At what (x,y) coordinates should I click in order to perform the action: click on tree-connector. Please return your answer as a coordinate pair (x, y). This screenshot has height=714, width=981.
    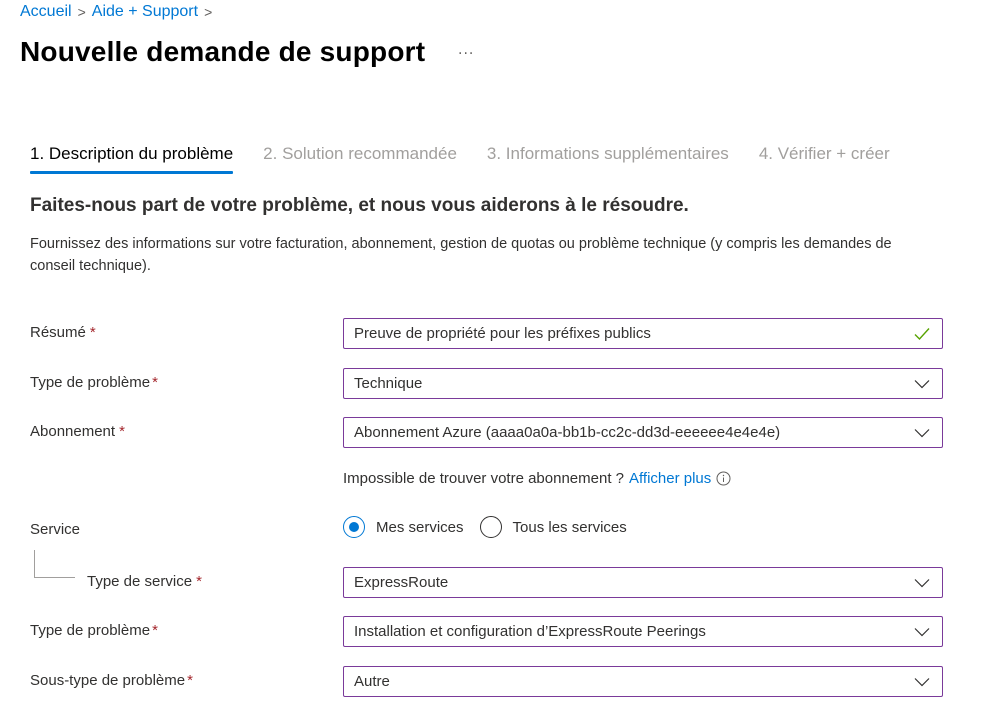
    Looking at the image, I should click on (54, 564).